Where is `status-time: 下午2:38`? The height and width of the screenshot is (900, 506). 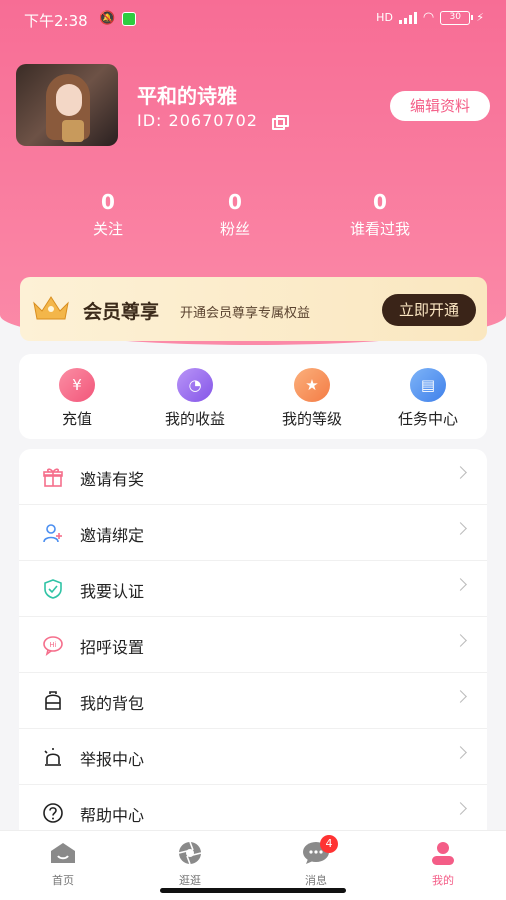
status-time: 下午2:38 is located at coordinates (56, 21).